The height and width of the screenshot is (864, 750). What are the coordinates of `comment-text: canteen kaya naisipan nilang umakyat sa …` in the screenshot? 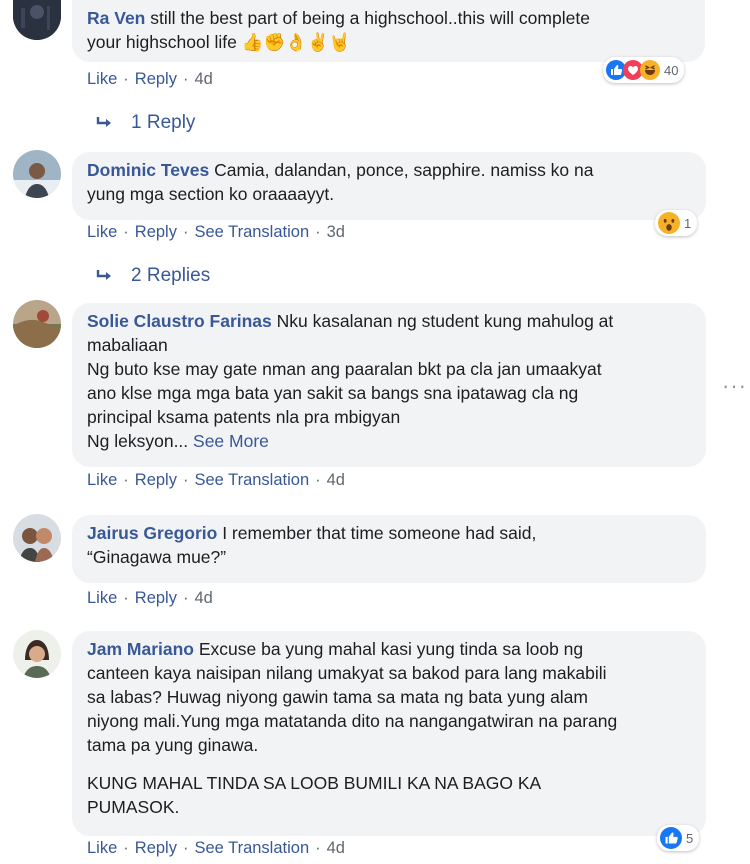 It's located at (347, 673).